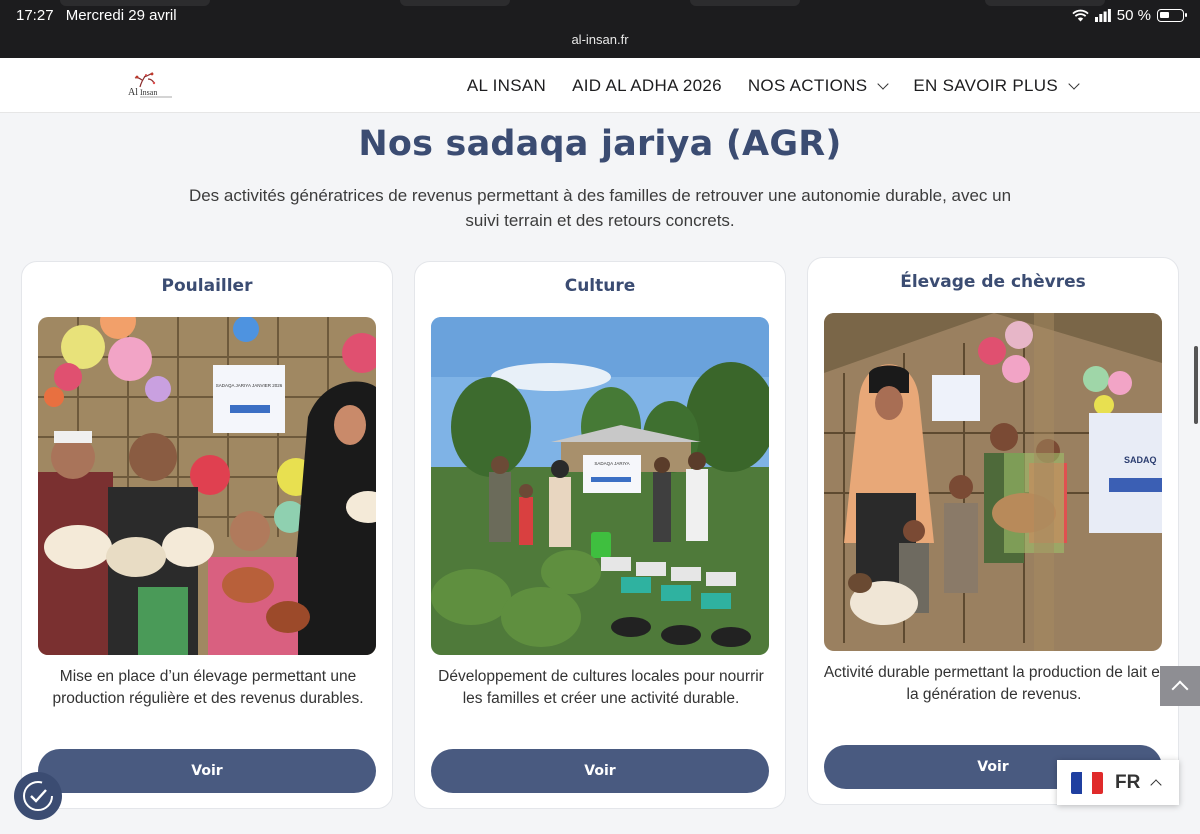 The height and width of the screenshot is (834, 1200). I want to click on photo-chicken-coop: SADAQA JARIYA JANVIER 2026, so click(207, 486).